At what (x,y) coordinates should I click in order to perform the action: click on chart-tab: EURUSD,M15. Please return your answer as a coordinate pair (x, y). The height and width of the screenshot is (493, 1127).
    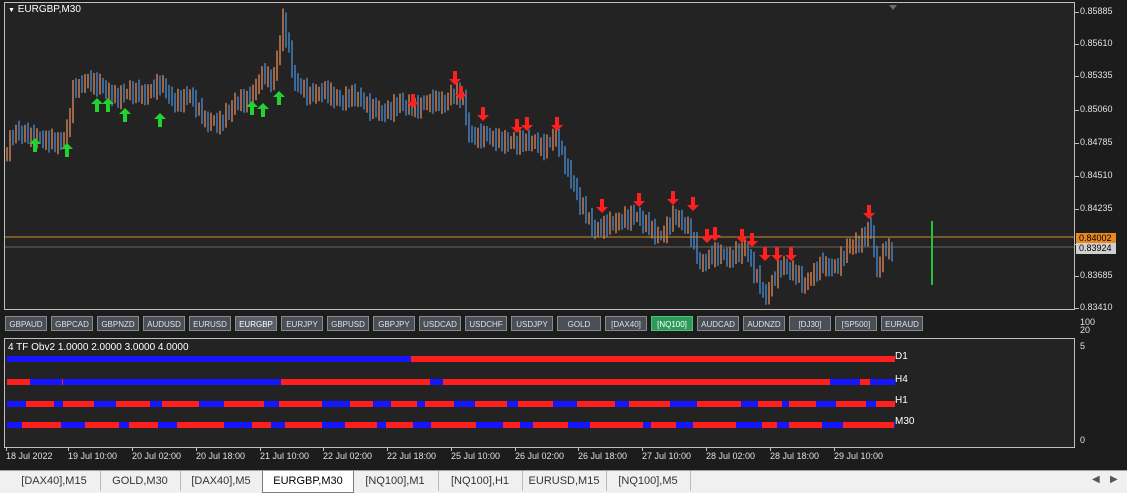
    Looking at the image, I should click on (564, 481).